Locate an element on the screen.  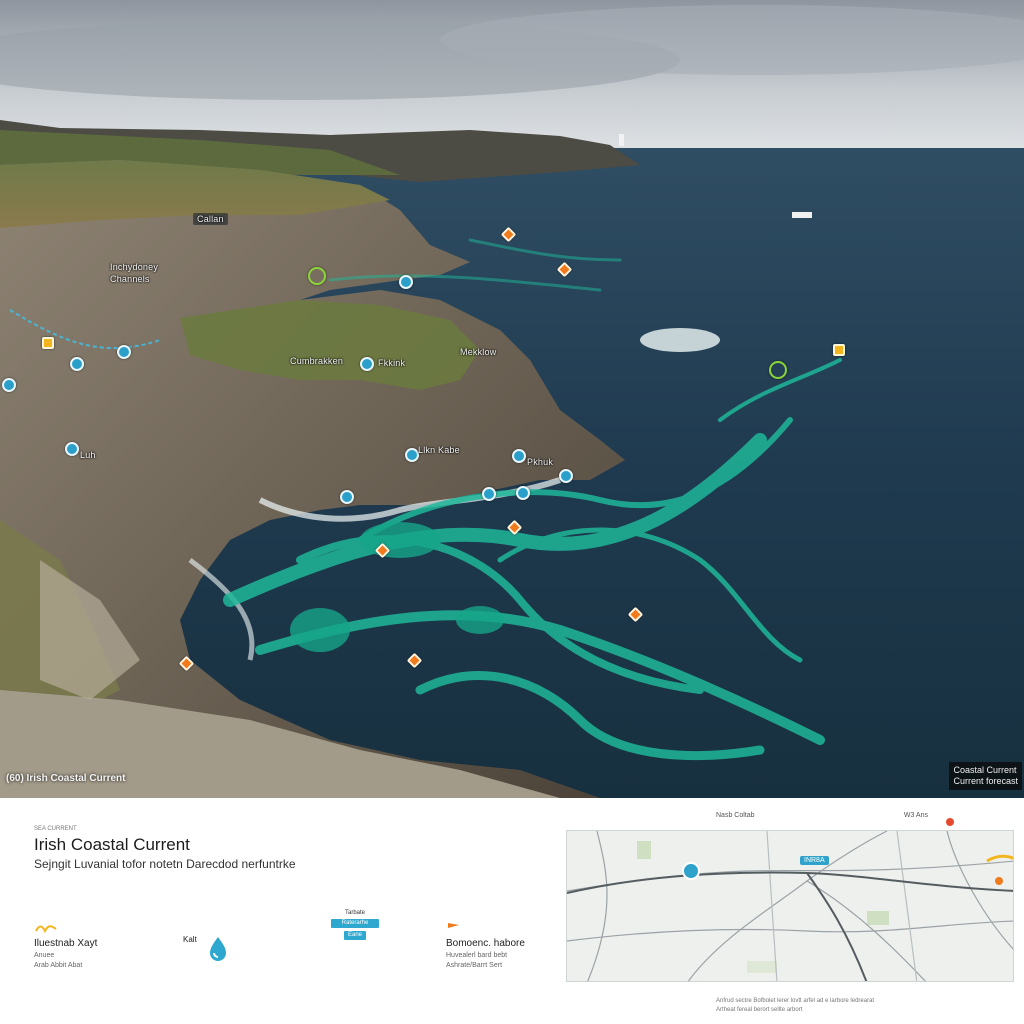
road-map-inset is located at coordinates (790, 906).